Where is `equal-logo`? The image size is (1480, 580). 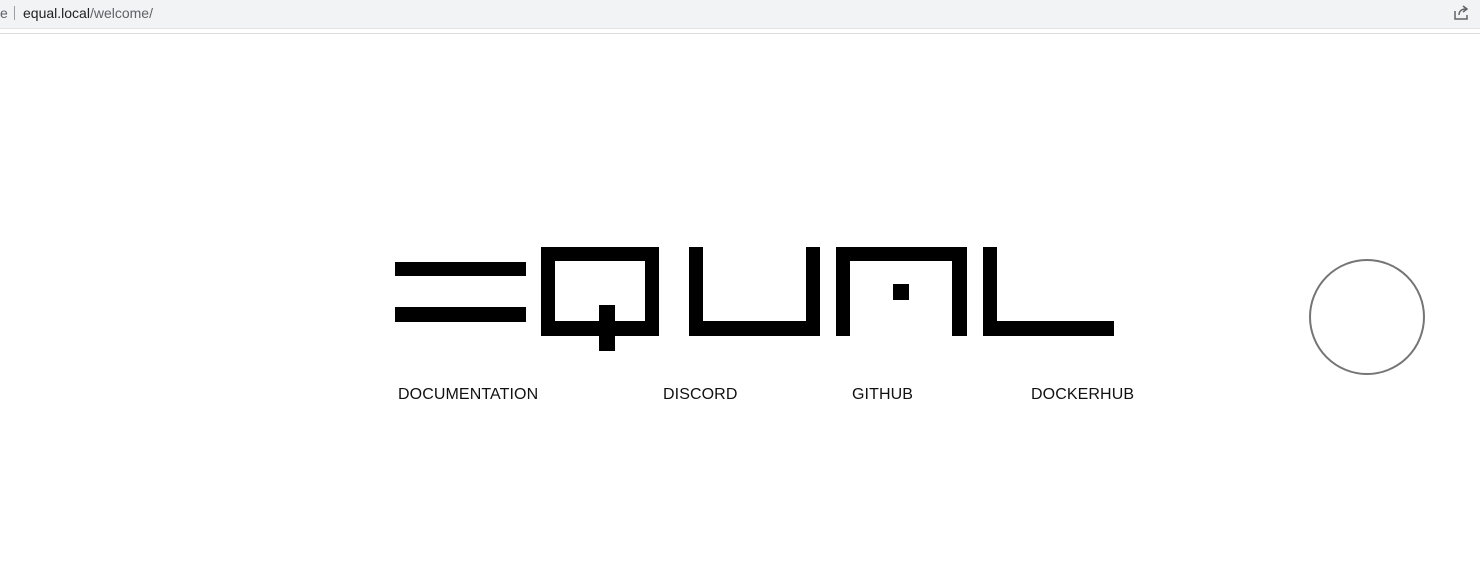
equal-logo is located at coordinates (755, 302).